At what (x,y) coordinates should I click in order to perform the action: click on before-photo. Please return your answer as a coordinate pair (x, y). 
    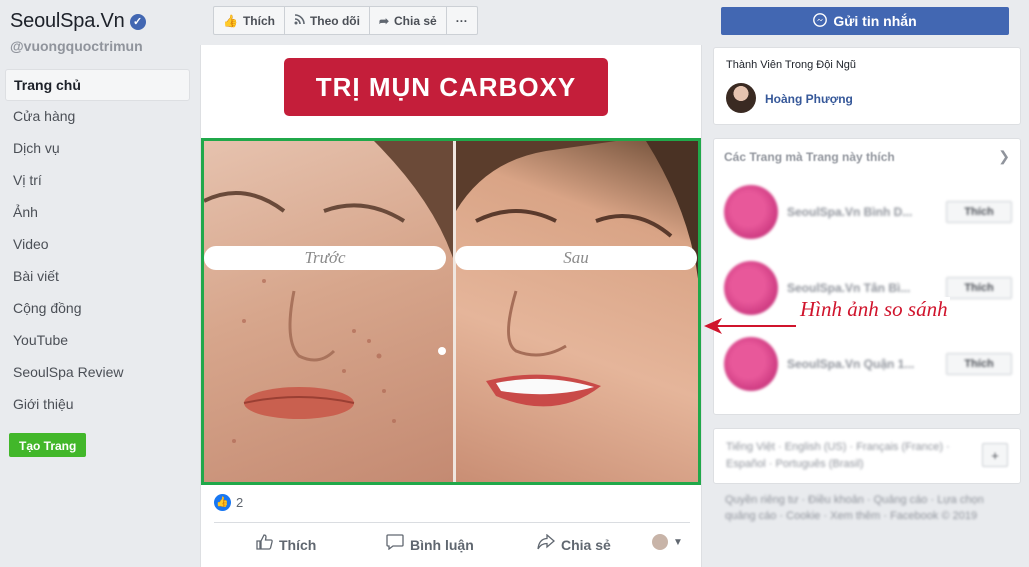
    Looking at the image, I should click on (329, 311).